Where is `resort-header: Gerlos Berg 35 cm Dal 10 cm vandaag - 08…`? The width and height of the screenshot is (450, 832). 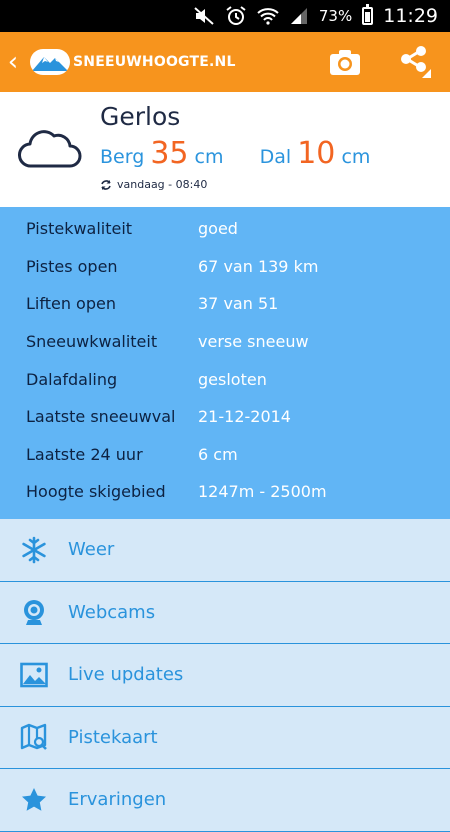
resort-header: Gerlos Berg 35 cm Dal 10 cm vandaag - 08… is located at coordinates (225, 149).